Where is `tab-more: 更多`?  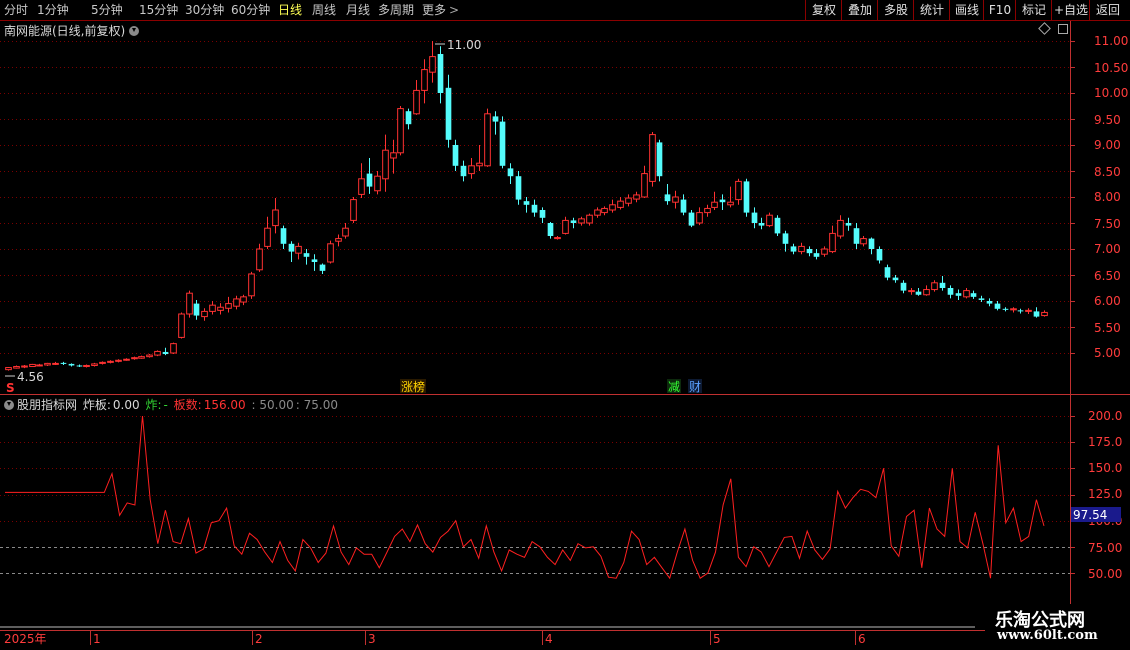 tab-more: 更多 is located at coordinates (434, 10).